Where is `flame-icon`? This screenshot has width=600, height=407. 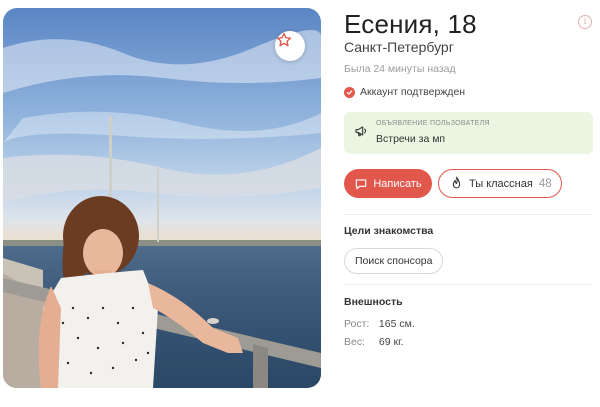
flame-icon is located at coordinates (456, 182).